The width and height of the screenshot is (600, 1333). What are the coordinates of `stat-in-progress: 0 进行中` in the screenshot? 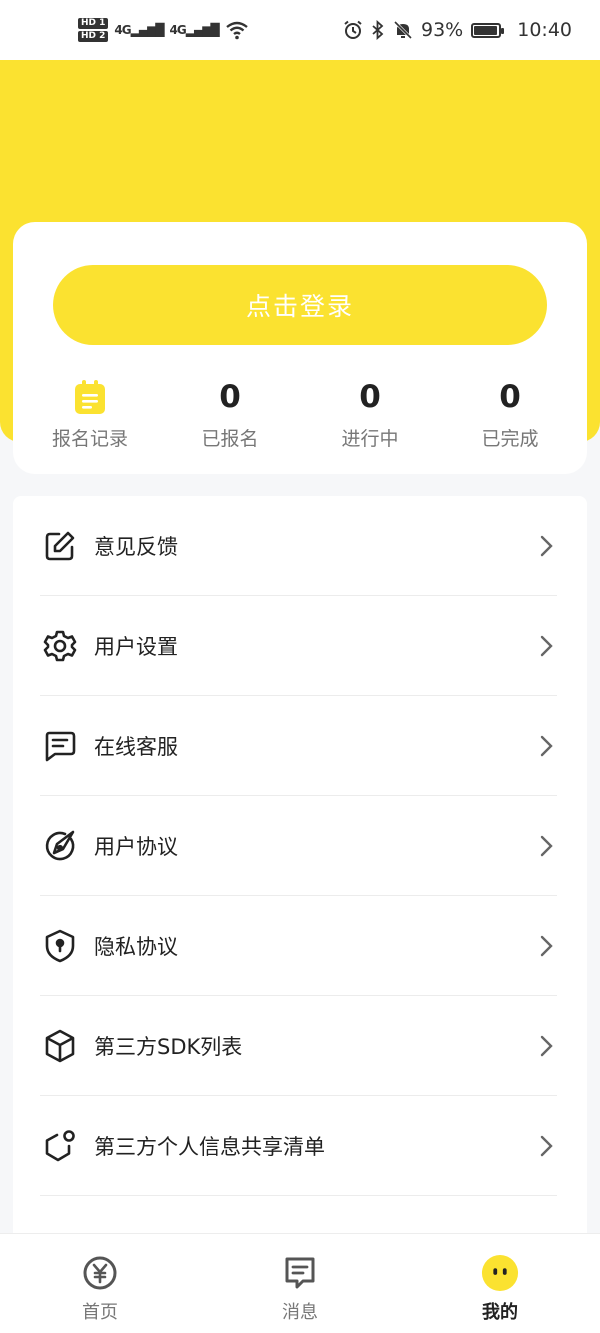 It's located at (370, 412).